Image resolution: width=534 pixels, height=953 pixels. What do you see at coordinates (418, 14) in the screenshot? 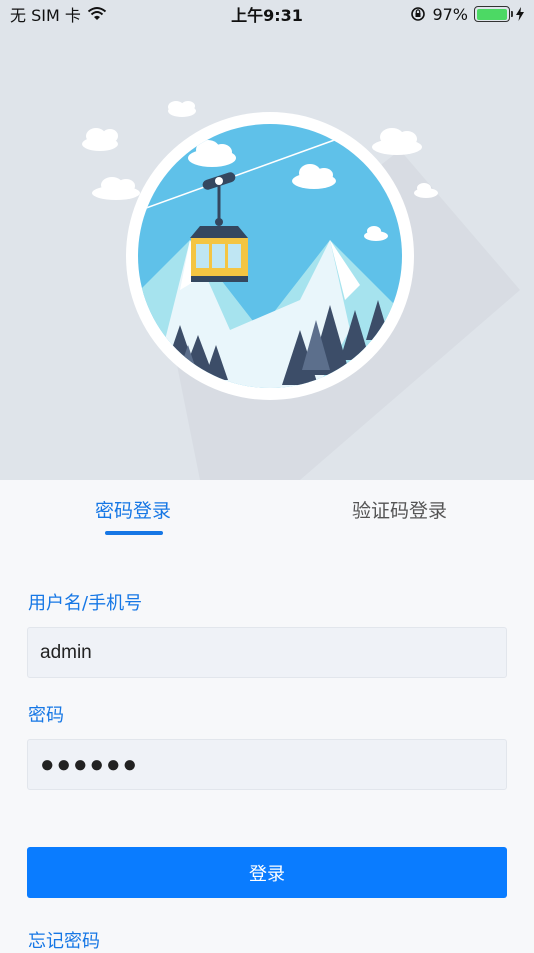
I see `orientation-lock-icon` at bounding box center [418, 14].